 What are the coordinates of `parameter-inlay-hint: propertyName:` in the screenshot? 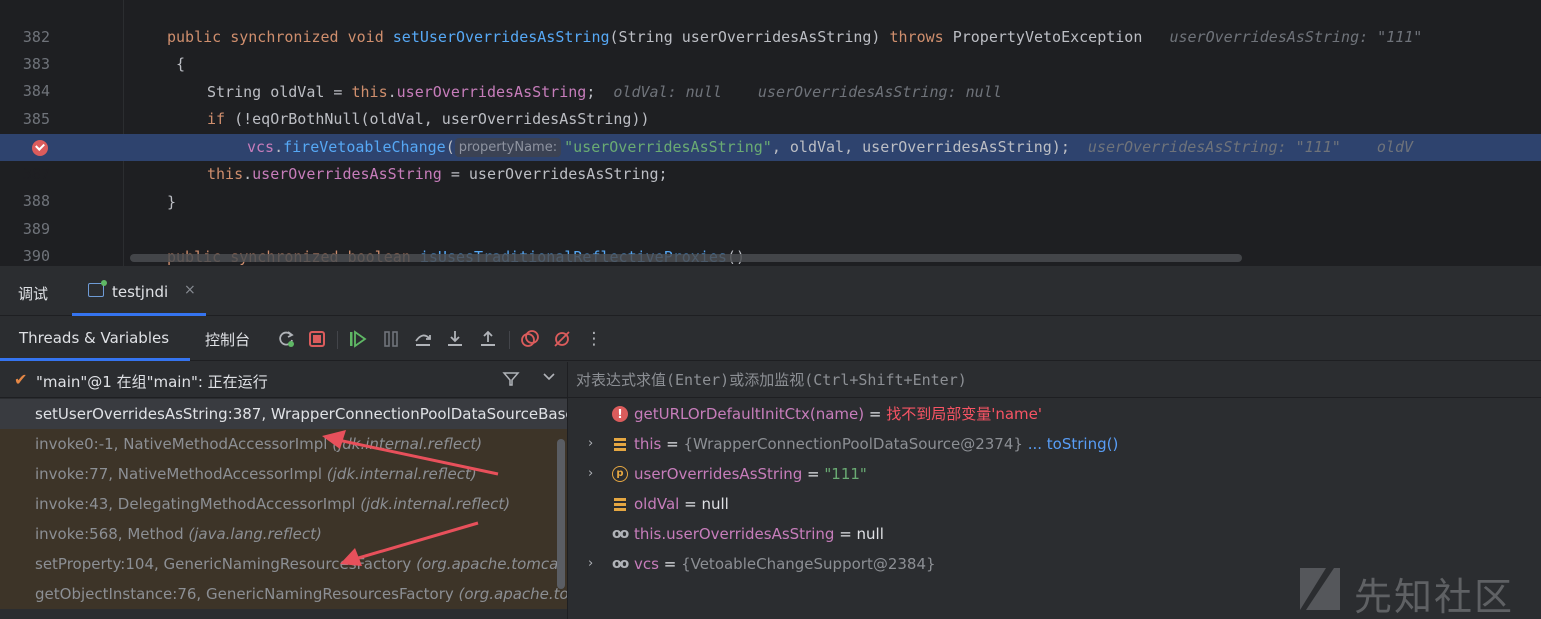 It's located at (508, 147).